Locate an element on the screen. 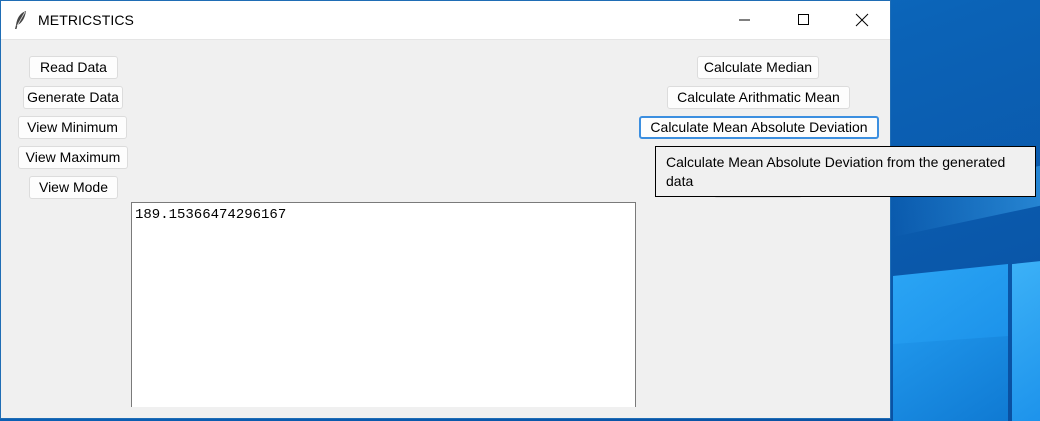 The image size is (1040, 421). minimize-button is located at coordinates (744, 20).